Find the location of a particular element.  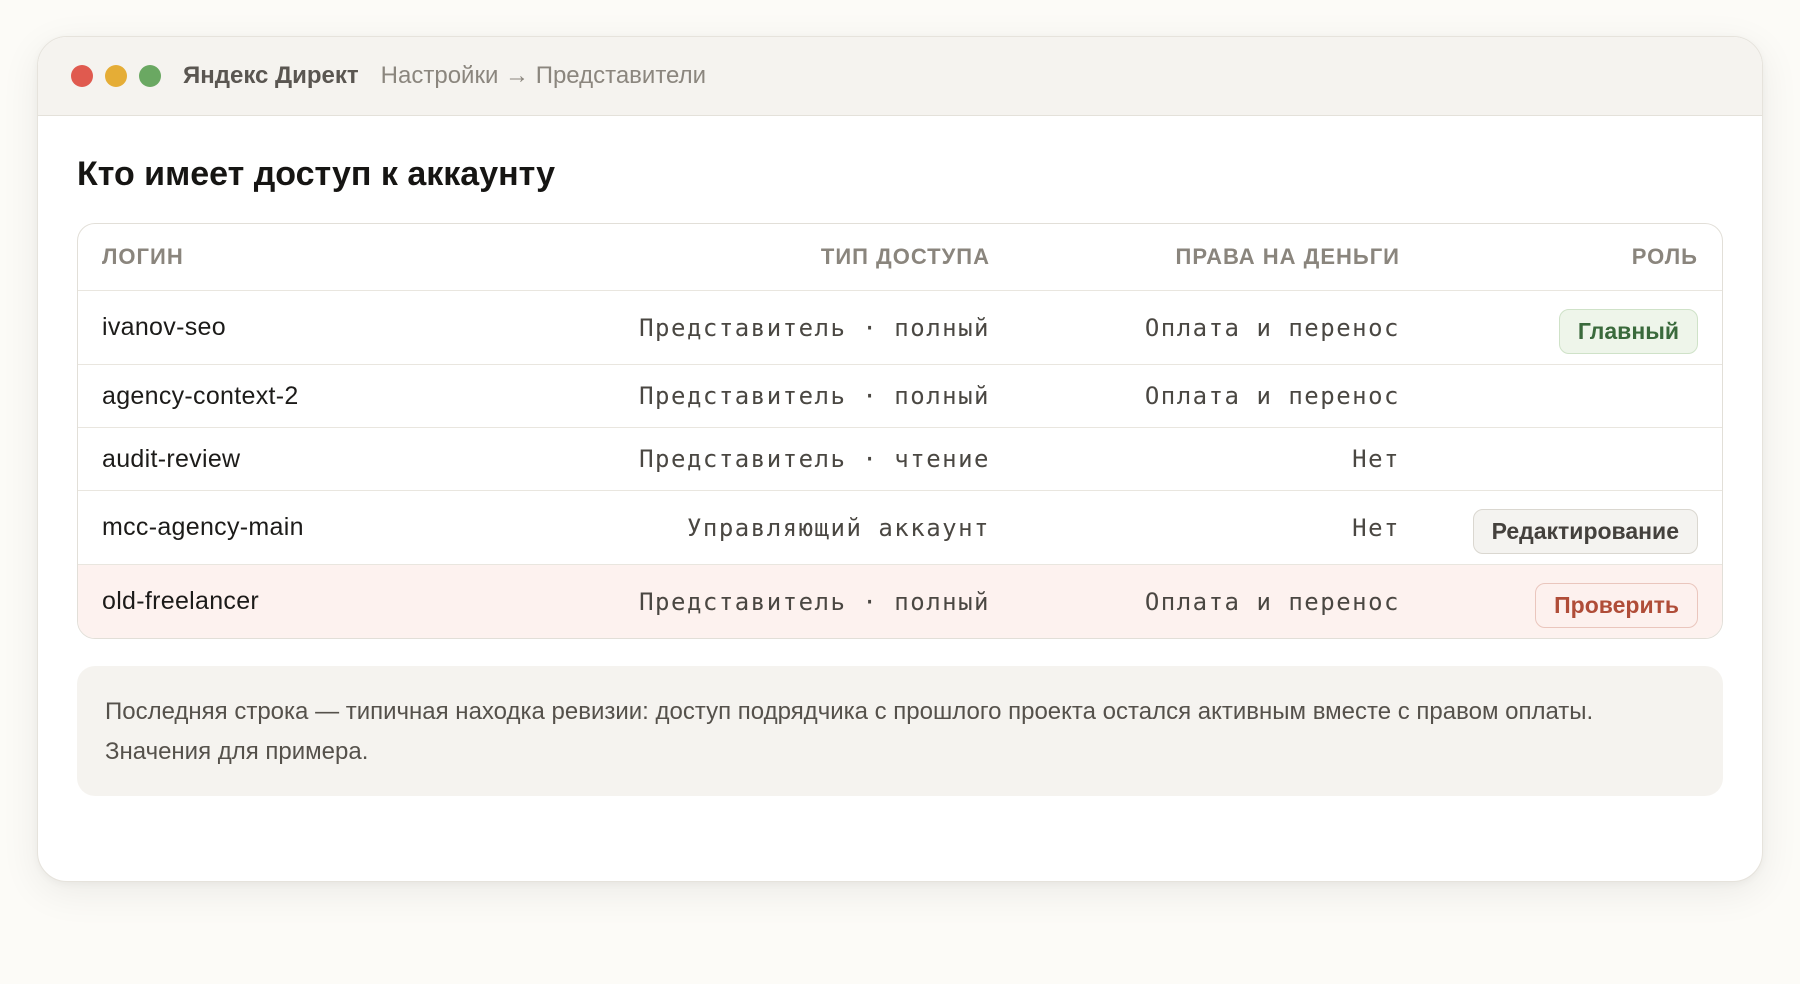

login-cell: ivanov-seo is located at coordinates (164, 327).